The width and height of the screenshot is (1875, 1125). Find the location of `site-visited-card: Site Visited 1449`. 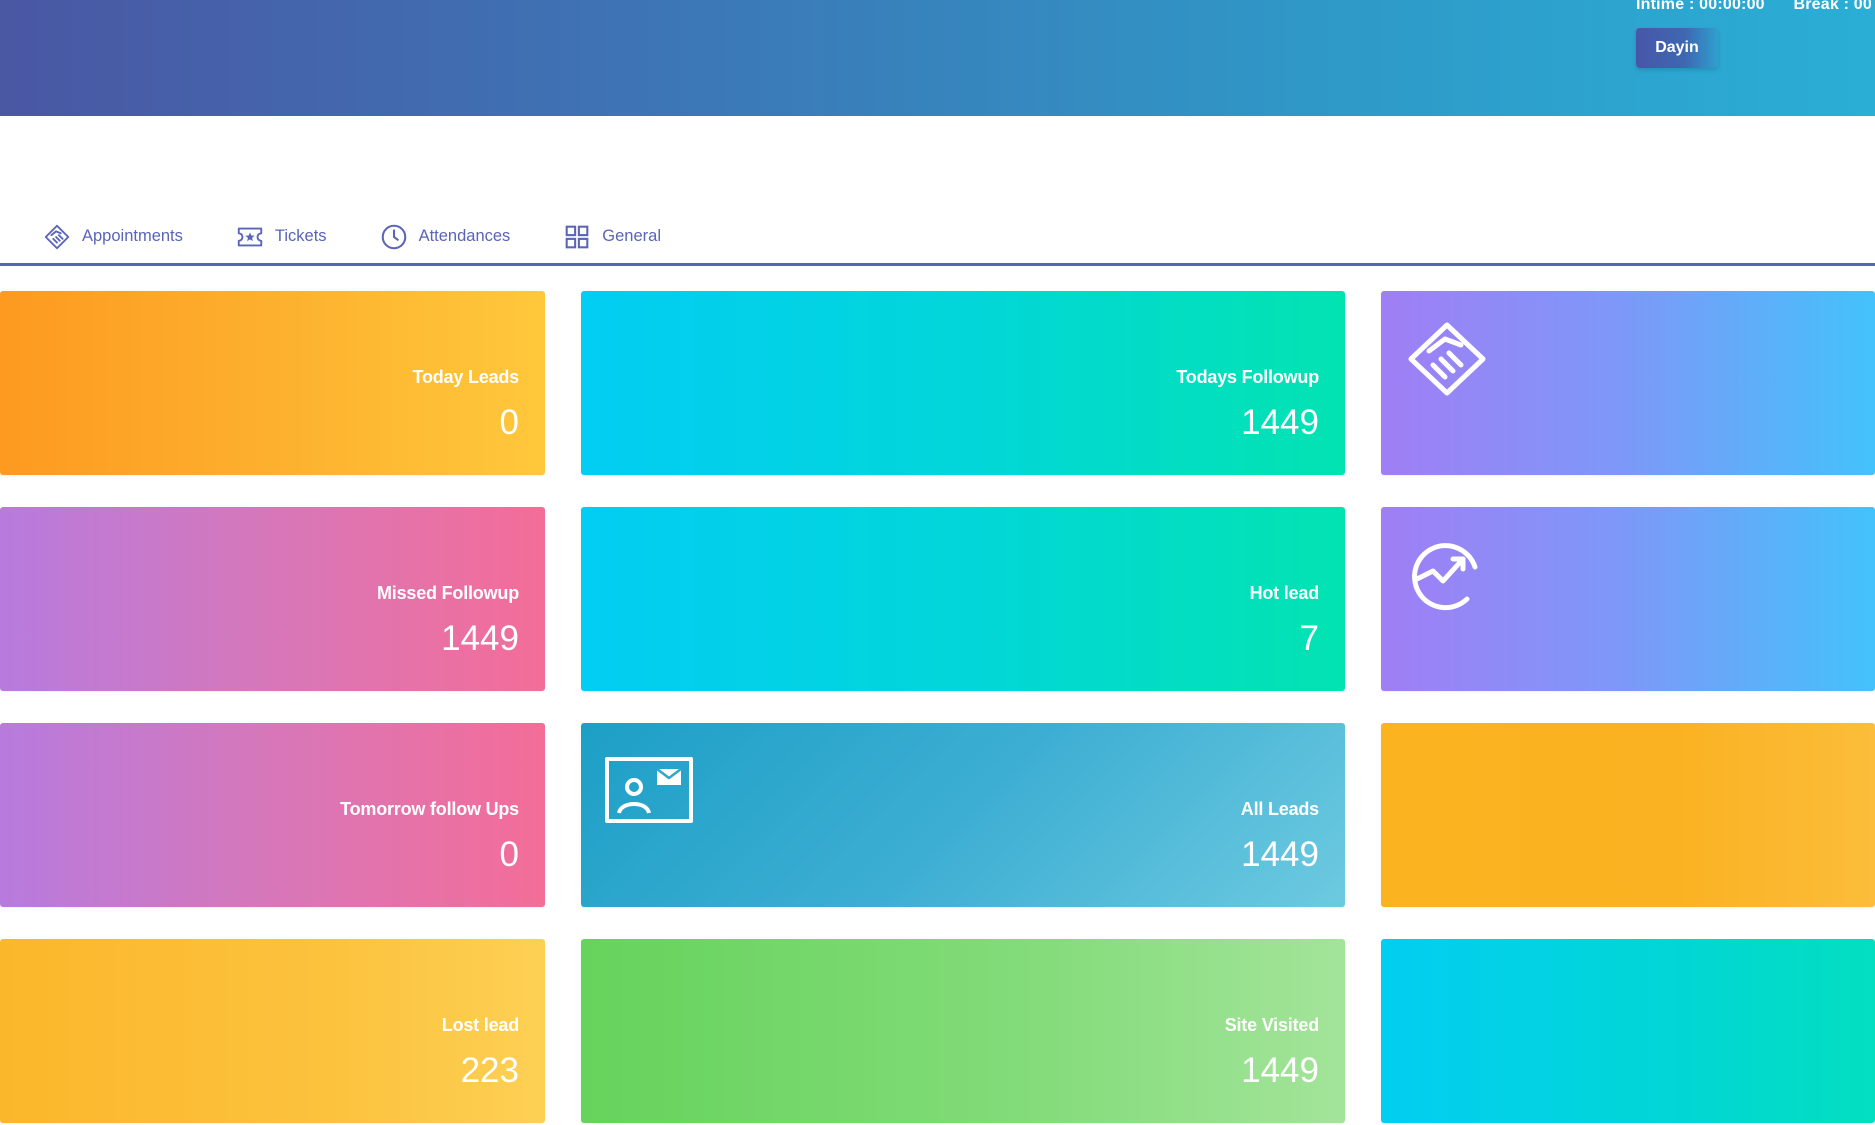

site-visited-card: Site Visited 1449 is located at coordinates (963, 1031).